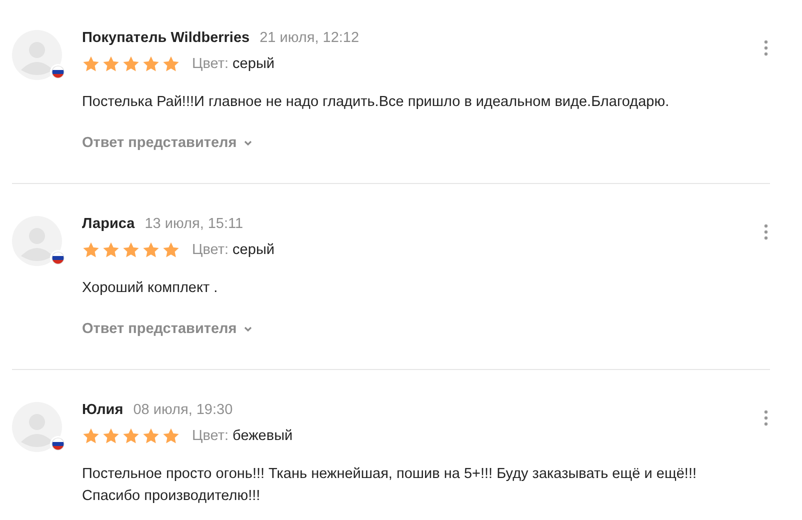 The height and width of the screenshot is (520, 802). I want to click on review-text: Постелька Рай!!!И главное не надо гладить.Все пришло в идеальном виде.Благодарю., so click(376, 102).